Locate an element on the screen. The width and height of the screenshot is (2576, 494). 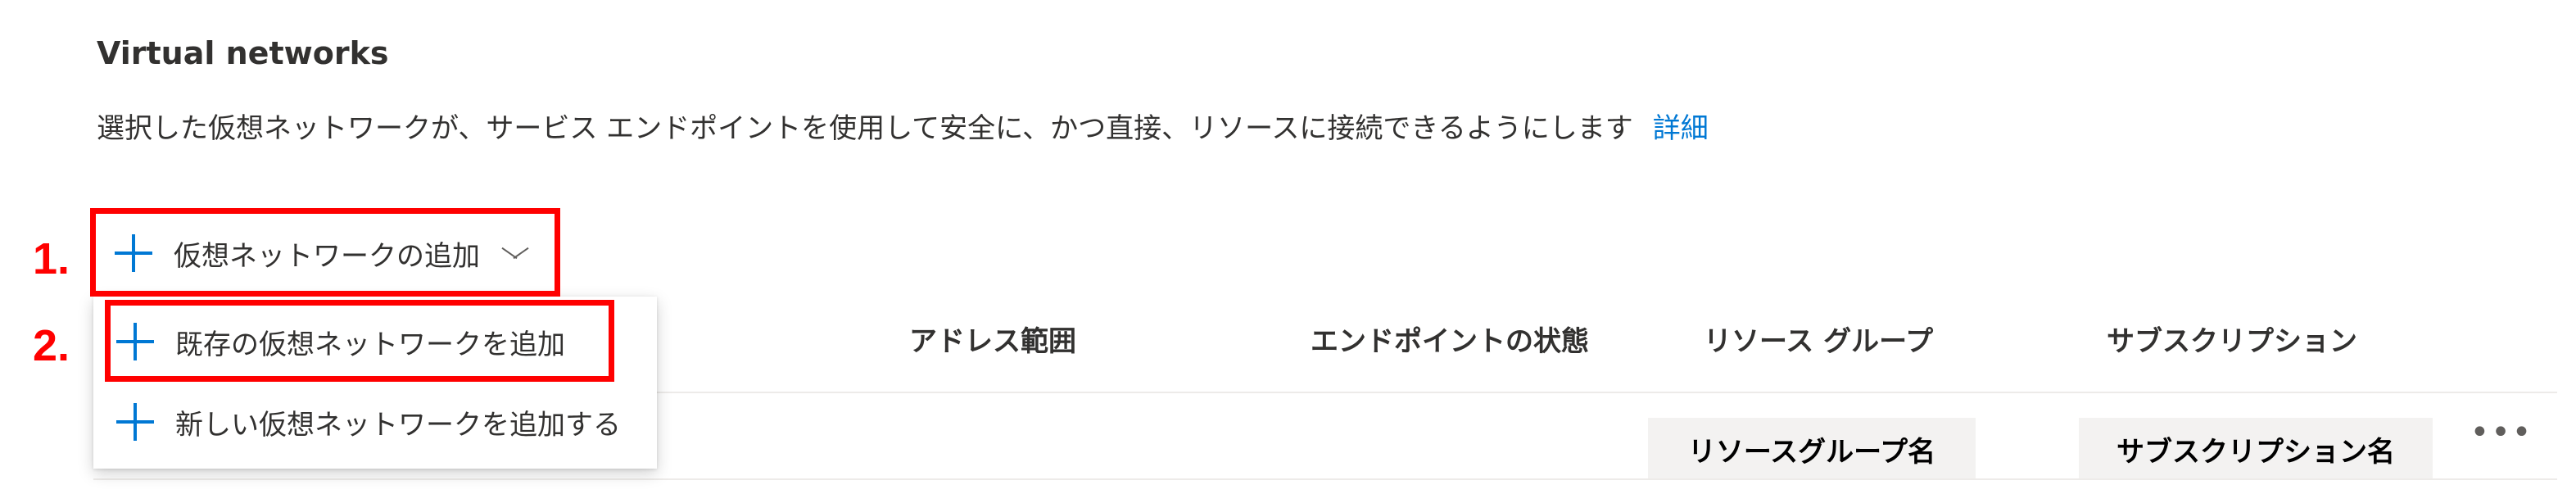
header-divider is located at coordinates (1607, 392).